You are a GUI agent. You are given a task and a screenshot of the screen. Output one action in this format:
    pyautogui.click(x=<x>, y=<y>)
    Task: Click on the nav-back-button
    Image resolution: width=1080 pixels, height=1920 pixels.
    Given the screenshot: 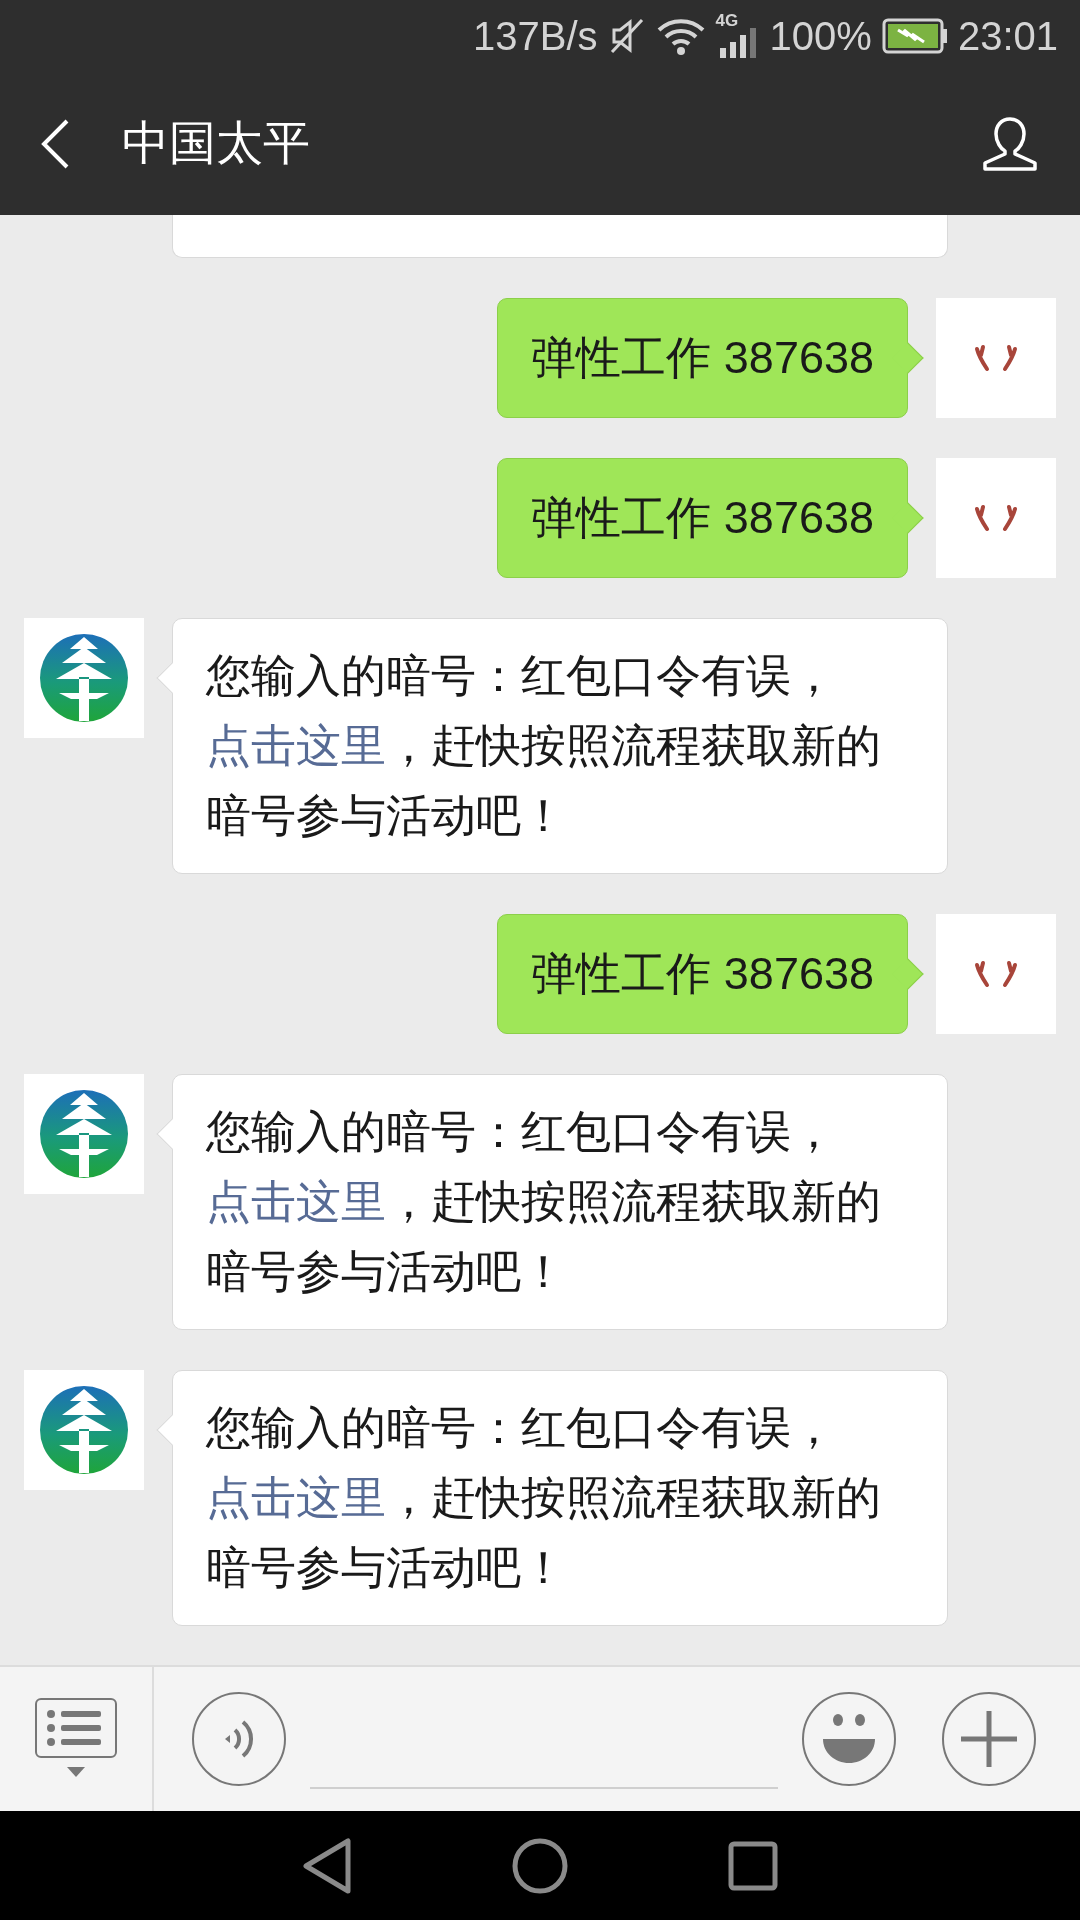 What is the action you would take?
    pyautogui.click(x=327, y=1865)
    